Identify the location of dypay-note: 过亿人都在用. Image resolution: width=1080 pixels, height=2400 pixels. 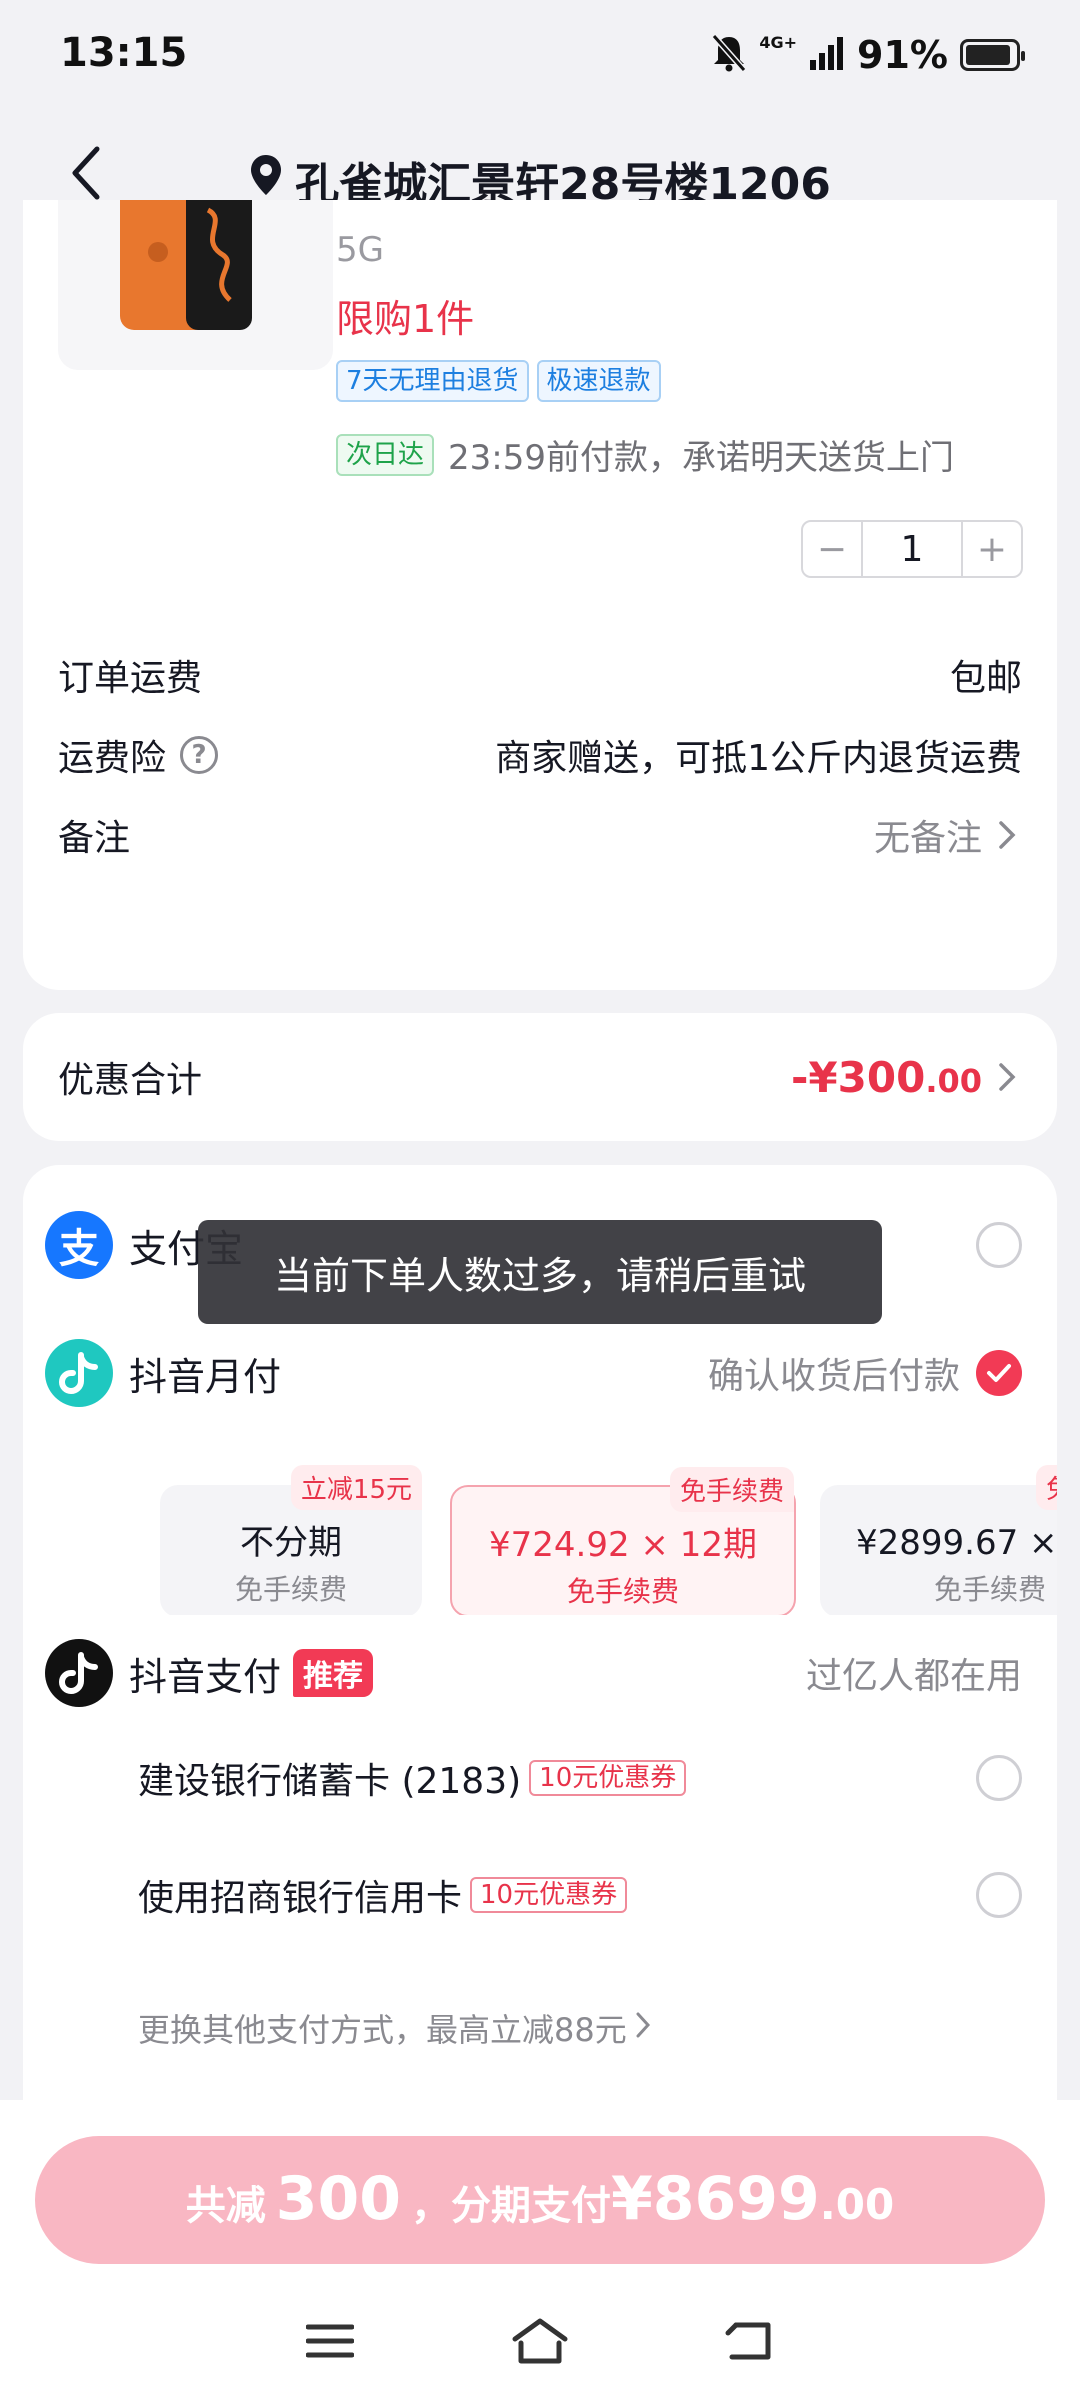
(913, 1676).